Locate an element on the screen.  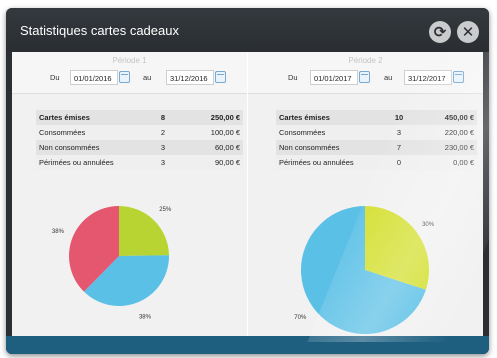
table-row: Non consommées 7 230,00 € is located at coordinates (376, 147).